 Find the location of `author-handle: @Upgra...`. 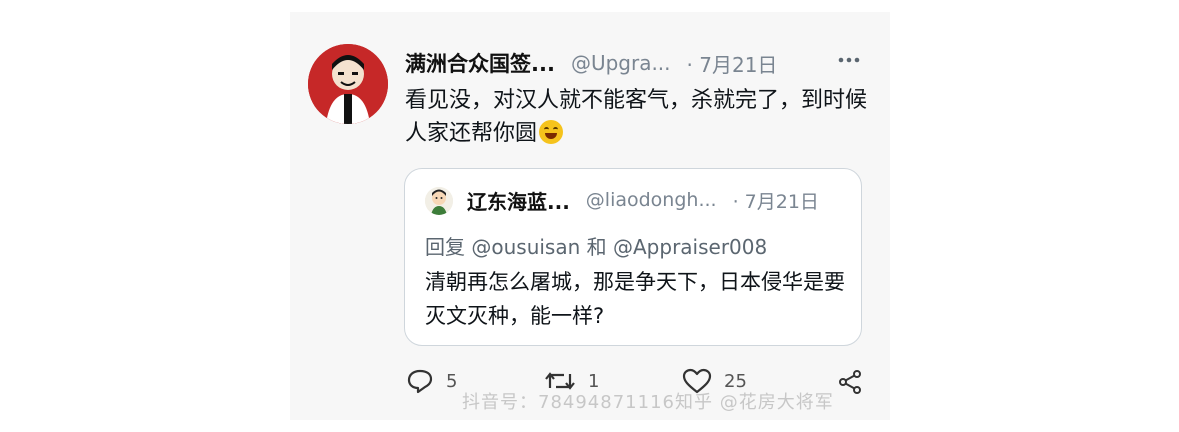

author-handle: @Upgra... is located at coordinates (621, 63).